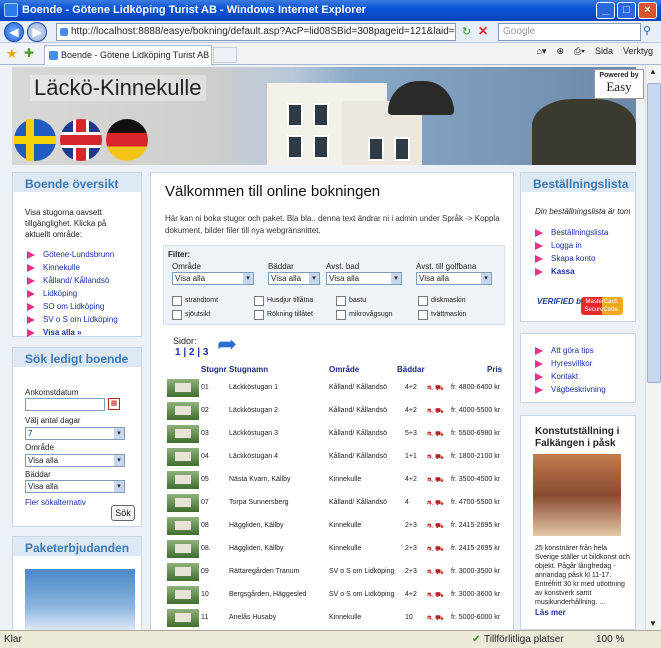 This screenshot has width=661, height=648. I want to click on english-flag-icon, so click(81, 140).